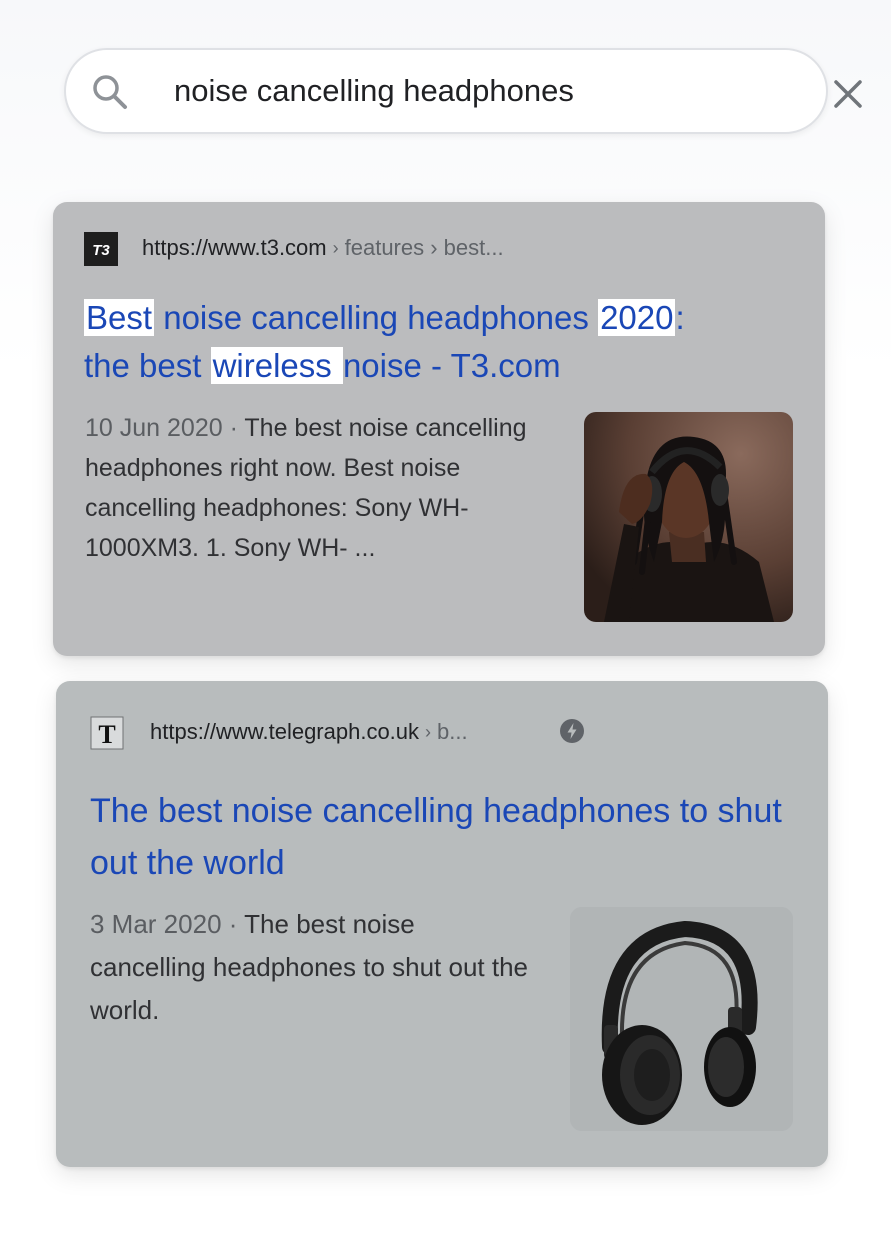  What do you see at coordinates (110, 92) in the screenshot?
I see `search-icon` at bounding box center [110, 92].